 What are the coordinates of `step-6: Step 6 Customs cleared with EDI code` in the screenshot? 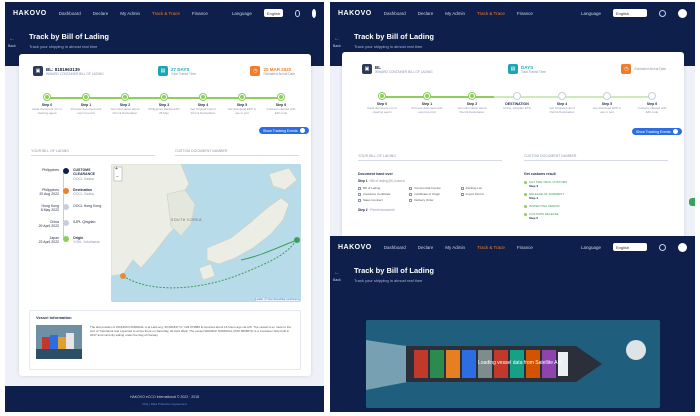 It's located at (281, 105).